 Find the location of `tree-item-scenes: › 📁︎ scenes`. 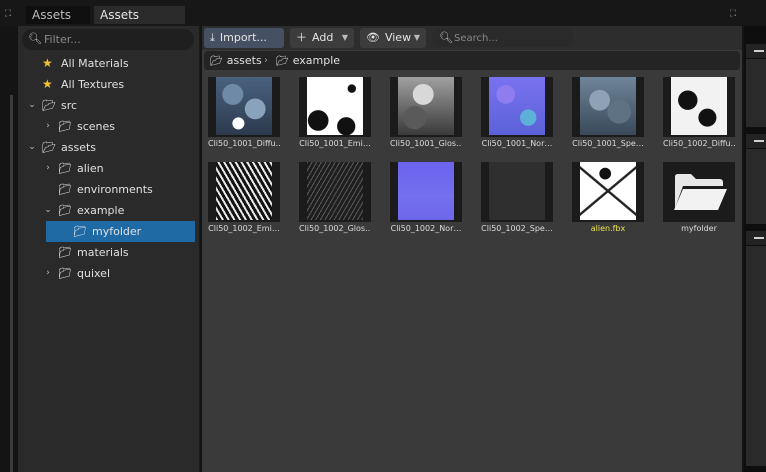

tree-item-scenes: › 📁︎ scenes is located at coordinates (107, 126).